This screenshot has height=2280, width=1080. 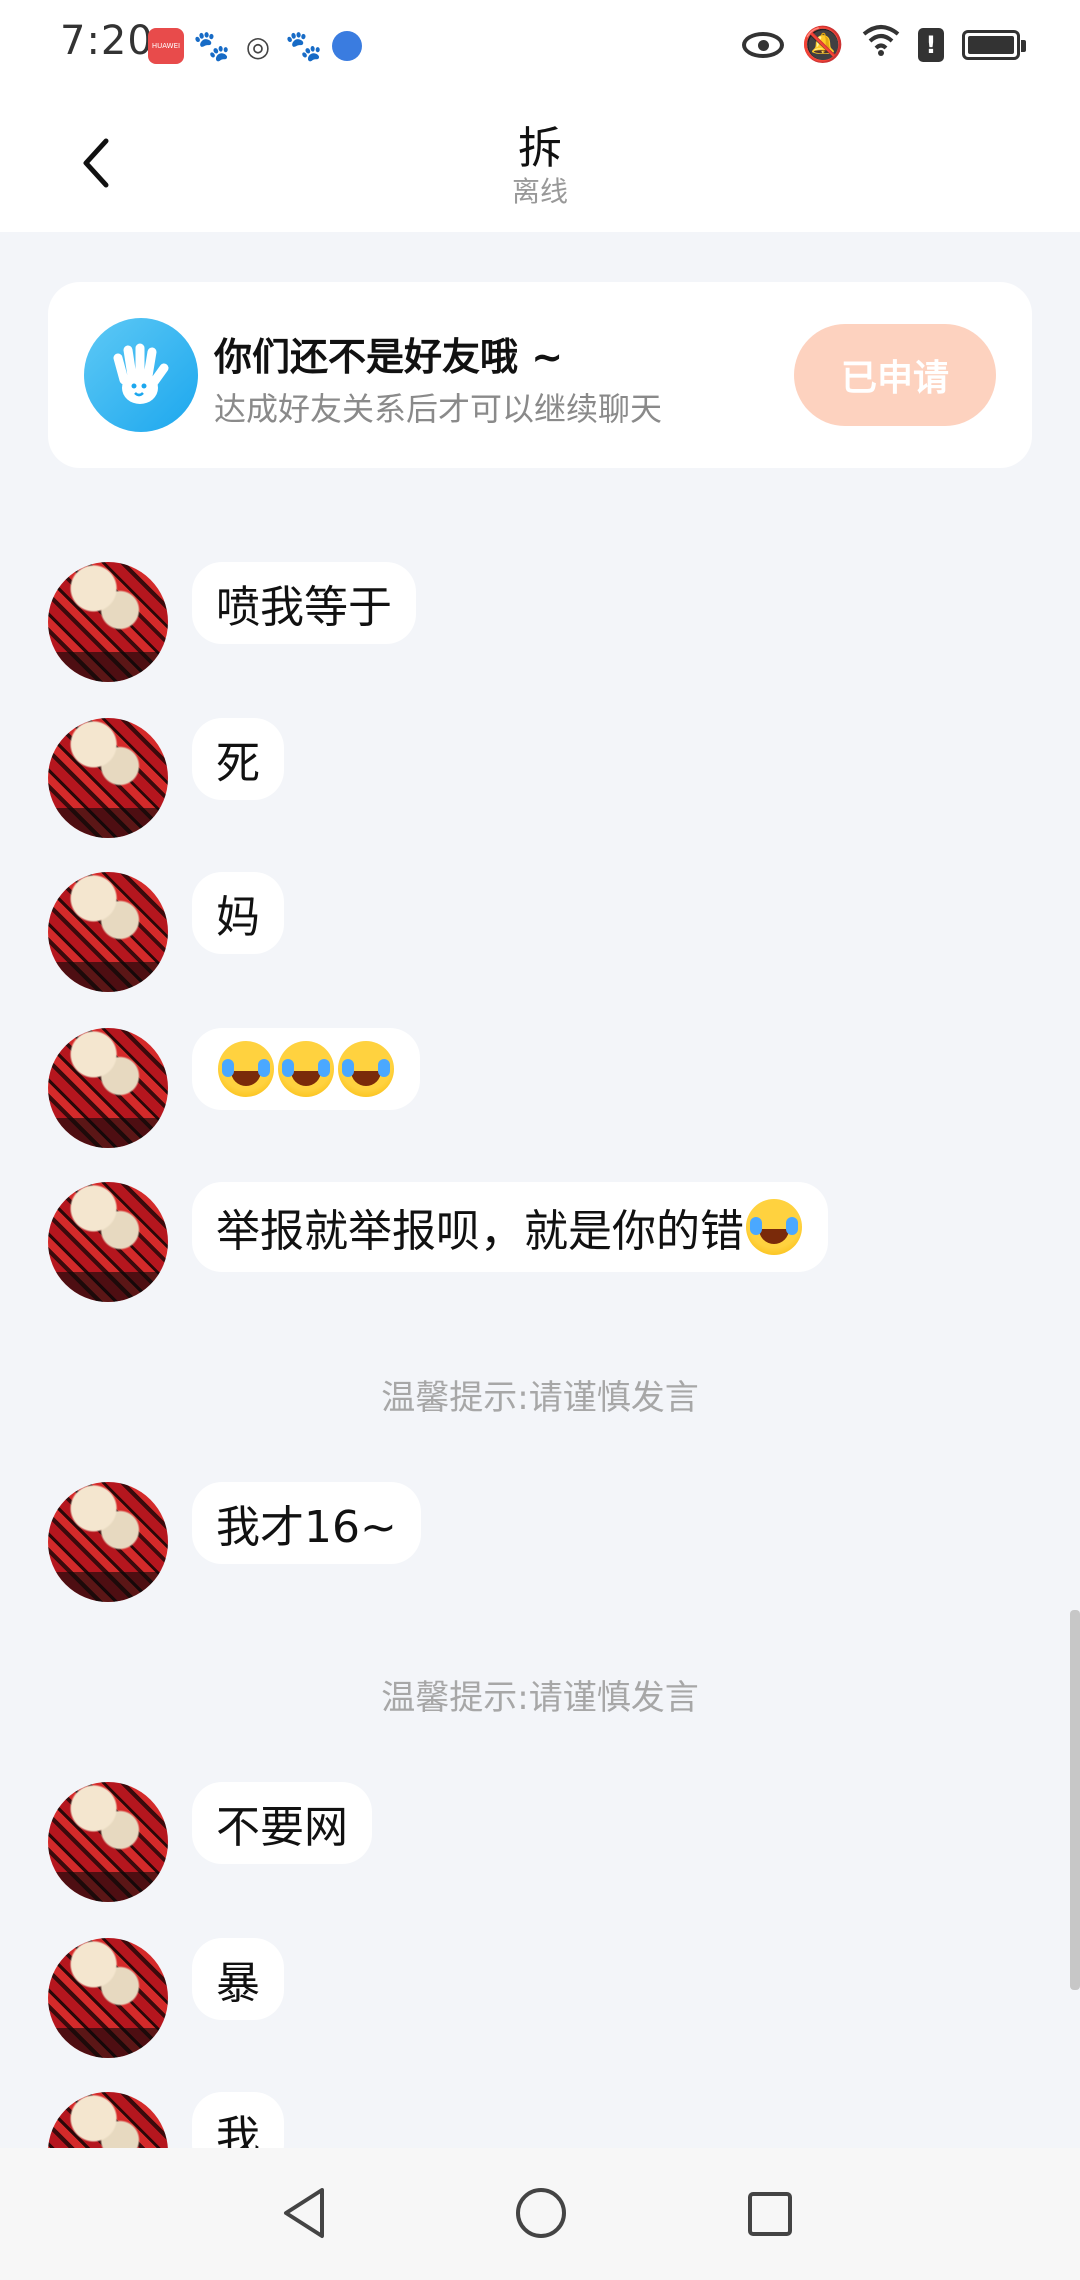 I want to click on message-bubble: 死, so click(x=238, y=759).